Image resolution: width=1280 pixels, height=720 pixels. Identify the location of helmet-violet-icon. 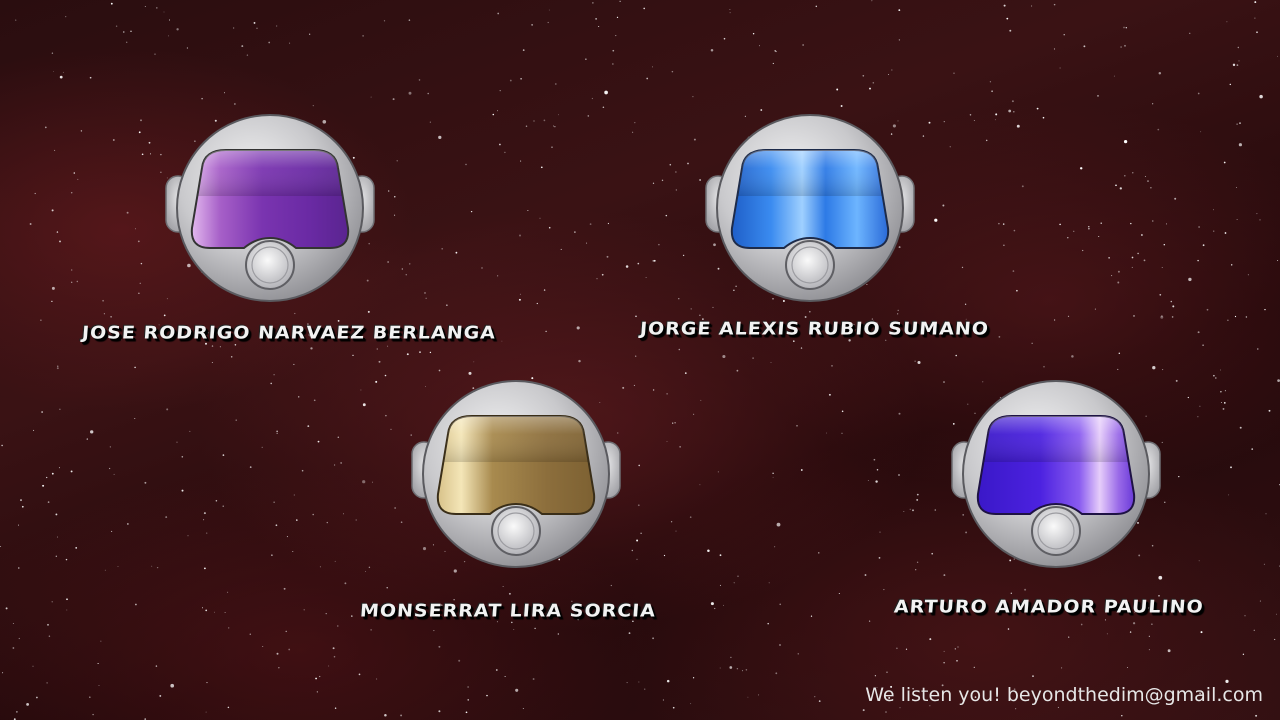
(1056, 474).